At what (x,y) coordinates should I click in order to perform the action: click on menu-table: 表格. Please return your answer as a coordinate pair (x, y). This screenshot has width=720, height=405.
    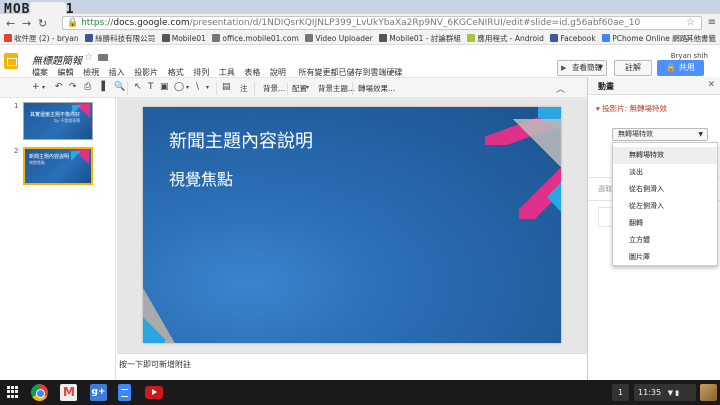
    Looking at the image, I should click on (252, 72).